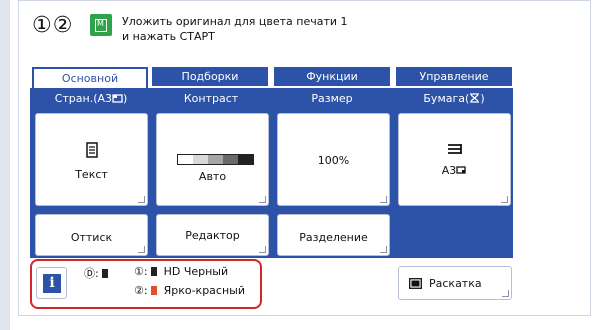 The height and width of the screenshot is (330, 607). What do you see at coordinates (117, 98) in the screenshot?
I see `landscape-page-icon` at bounding box center [117, 98].